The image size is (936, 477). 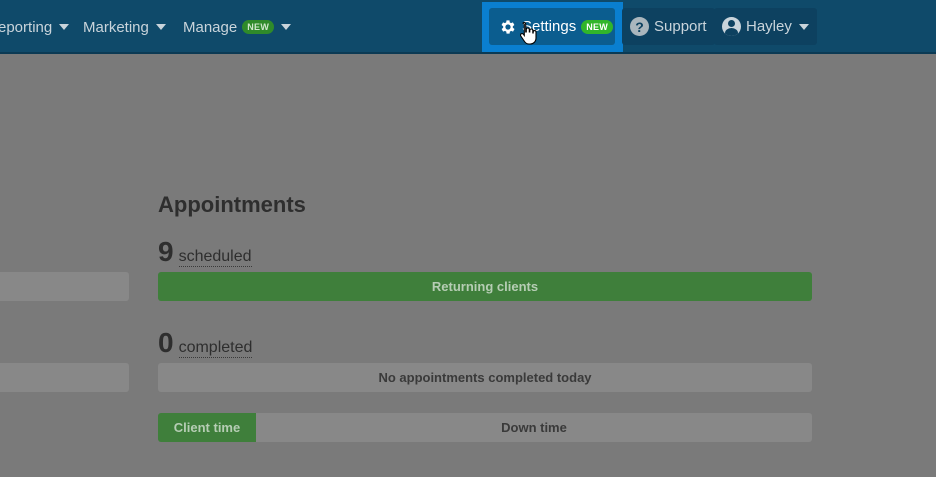 I want to click on nav-reporting-label: eporting, so click(x=26, y=27).